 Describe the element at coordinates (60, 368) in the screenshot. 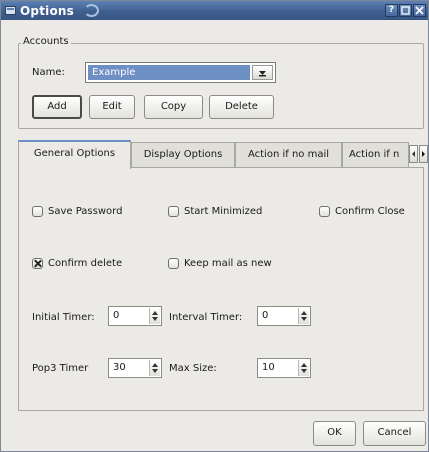

I see `pop3-timer-label: Pop3 Timer` at that location.